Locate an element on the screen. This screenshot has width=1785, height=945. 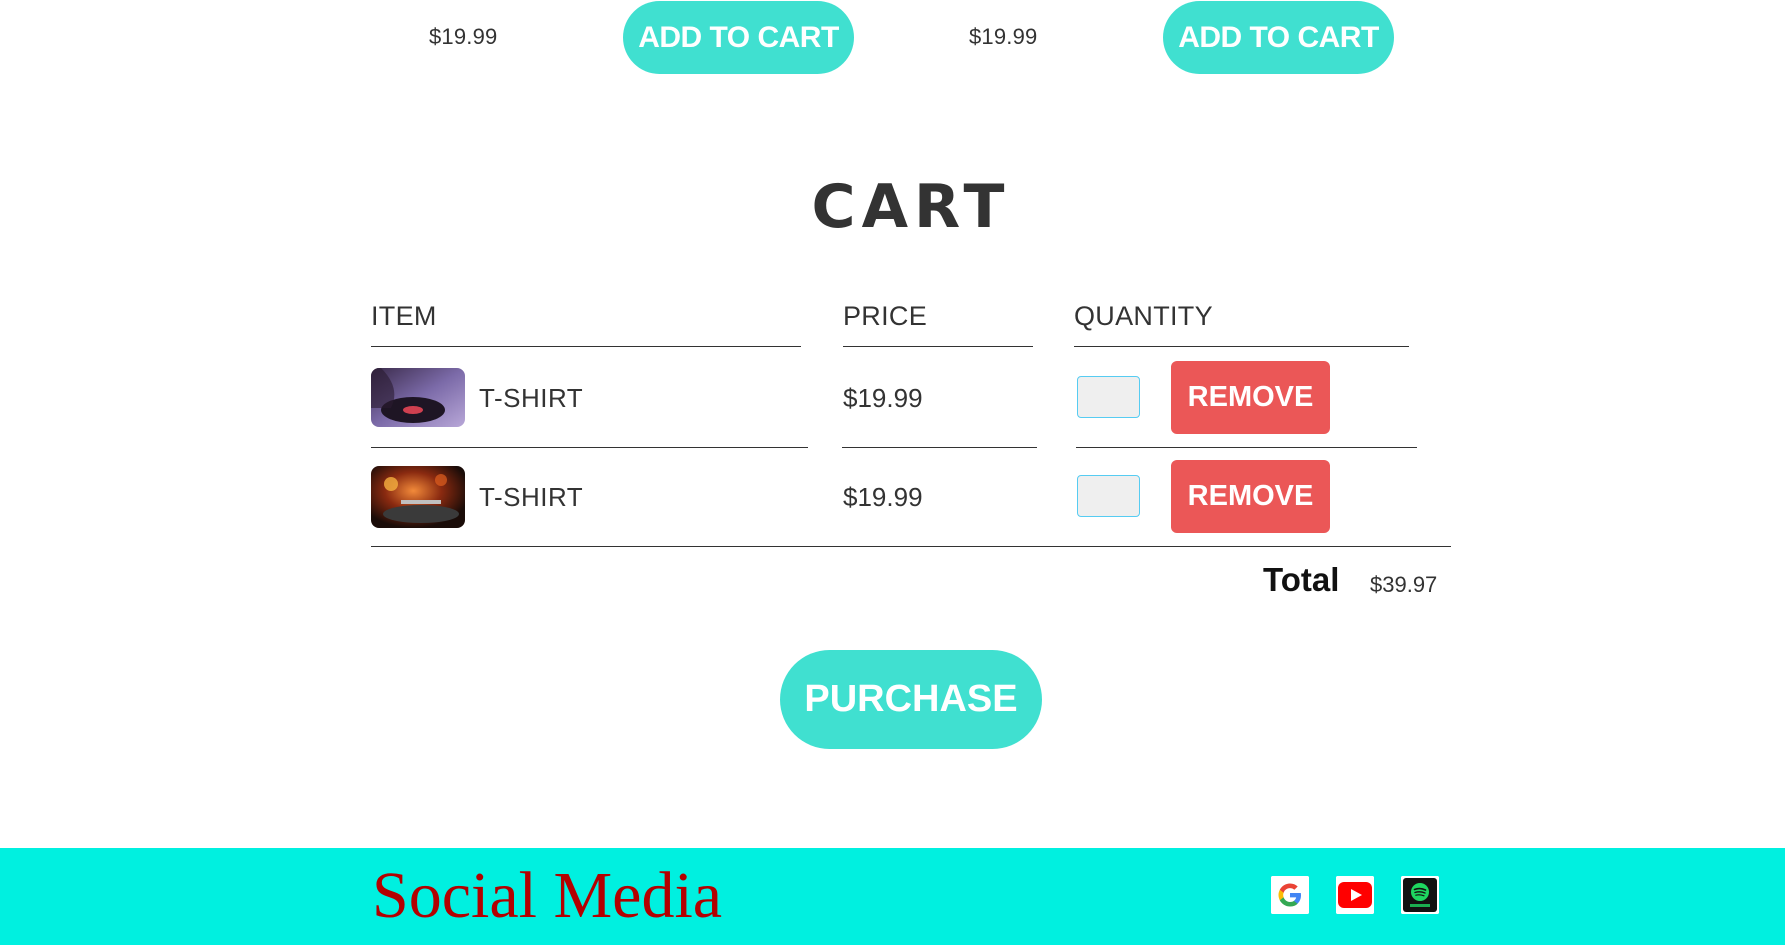
total-price: $39.97 is located at coordinates (1404, 584).